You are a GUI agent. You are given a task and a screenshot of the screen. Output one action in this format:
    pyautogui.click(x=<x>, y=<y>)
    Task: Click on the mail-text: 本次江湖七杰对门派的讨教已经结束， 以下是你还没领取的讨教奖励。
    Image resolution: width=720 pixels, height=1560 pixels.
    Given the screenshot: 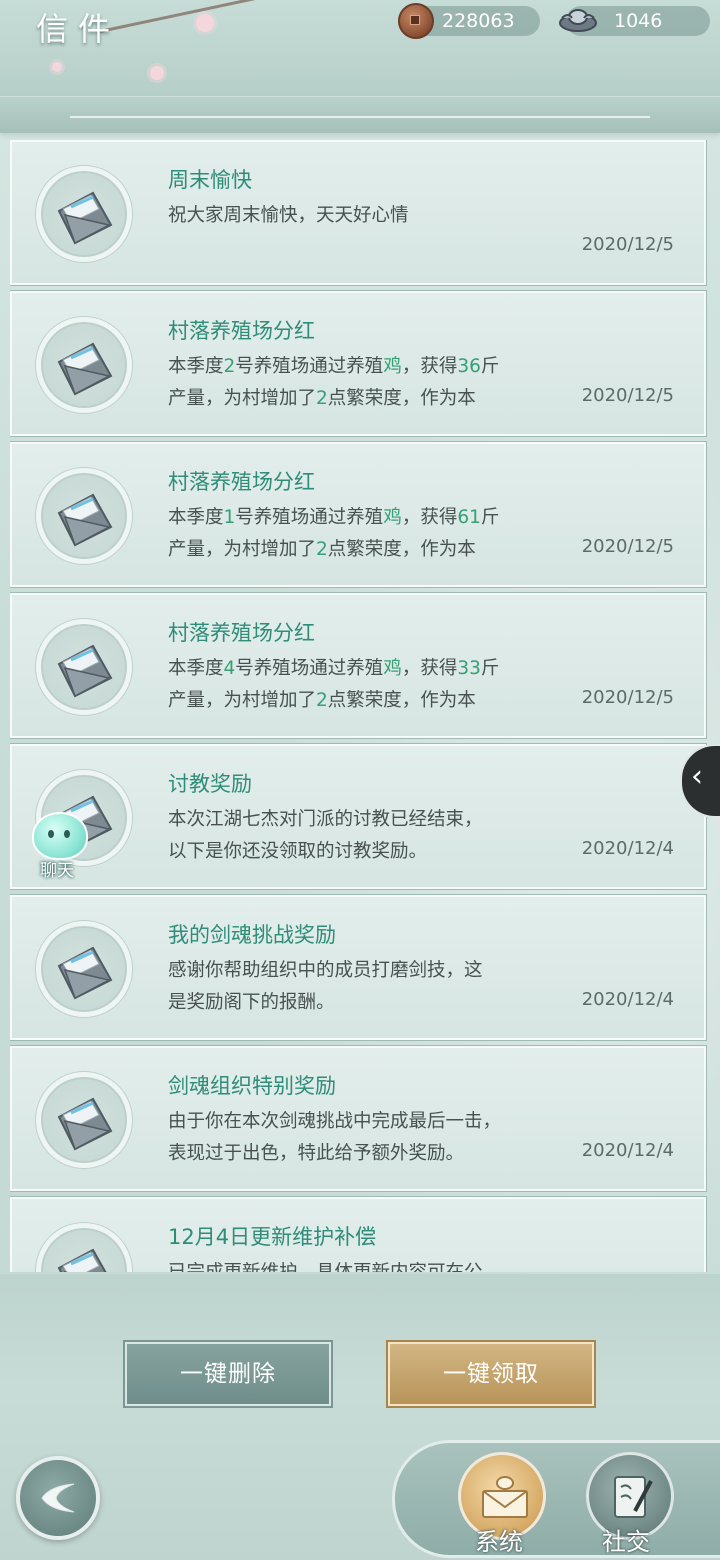 What is the action you would take?
    pyautogui.click(x=325, y=835)
    